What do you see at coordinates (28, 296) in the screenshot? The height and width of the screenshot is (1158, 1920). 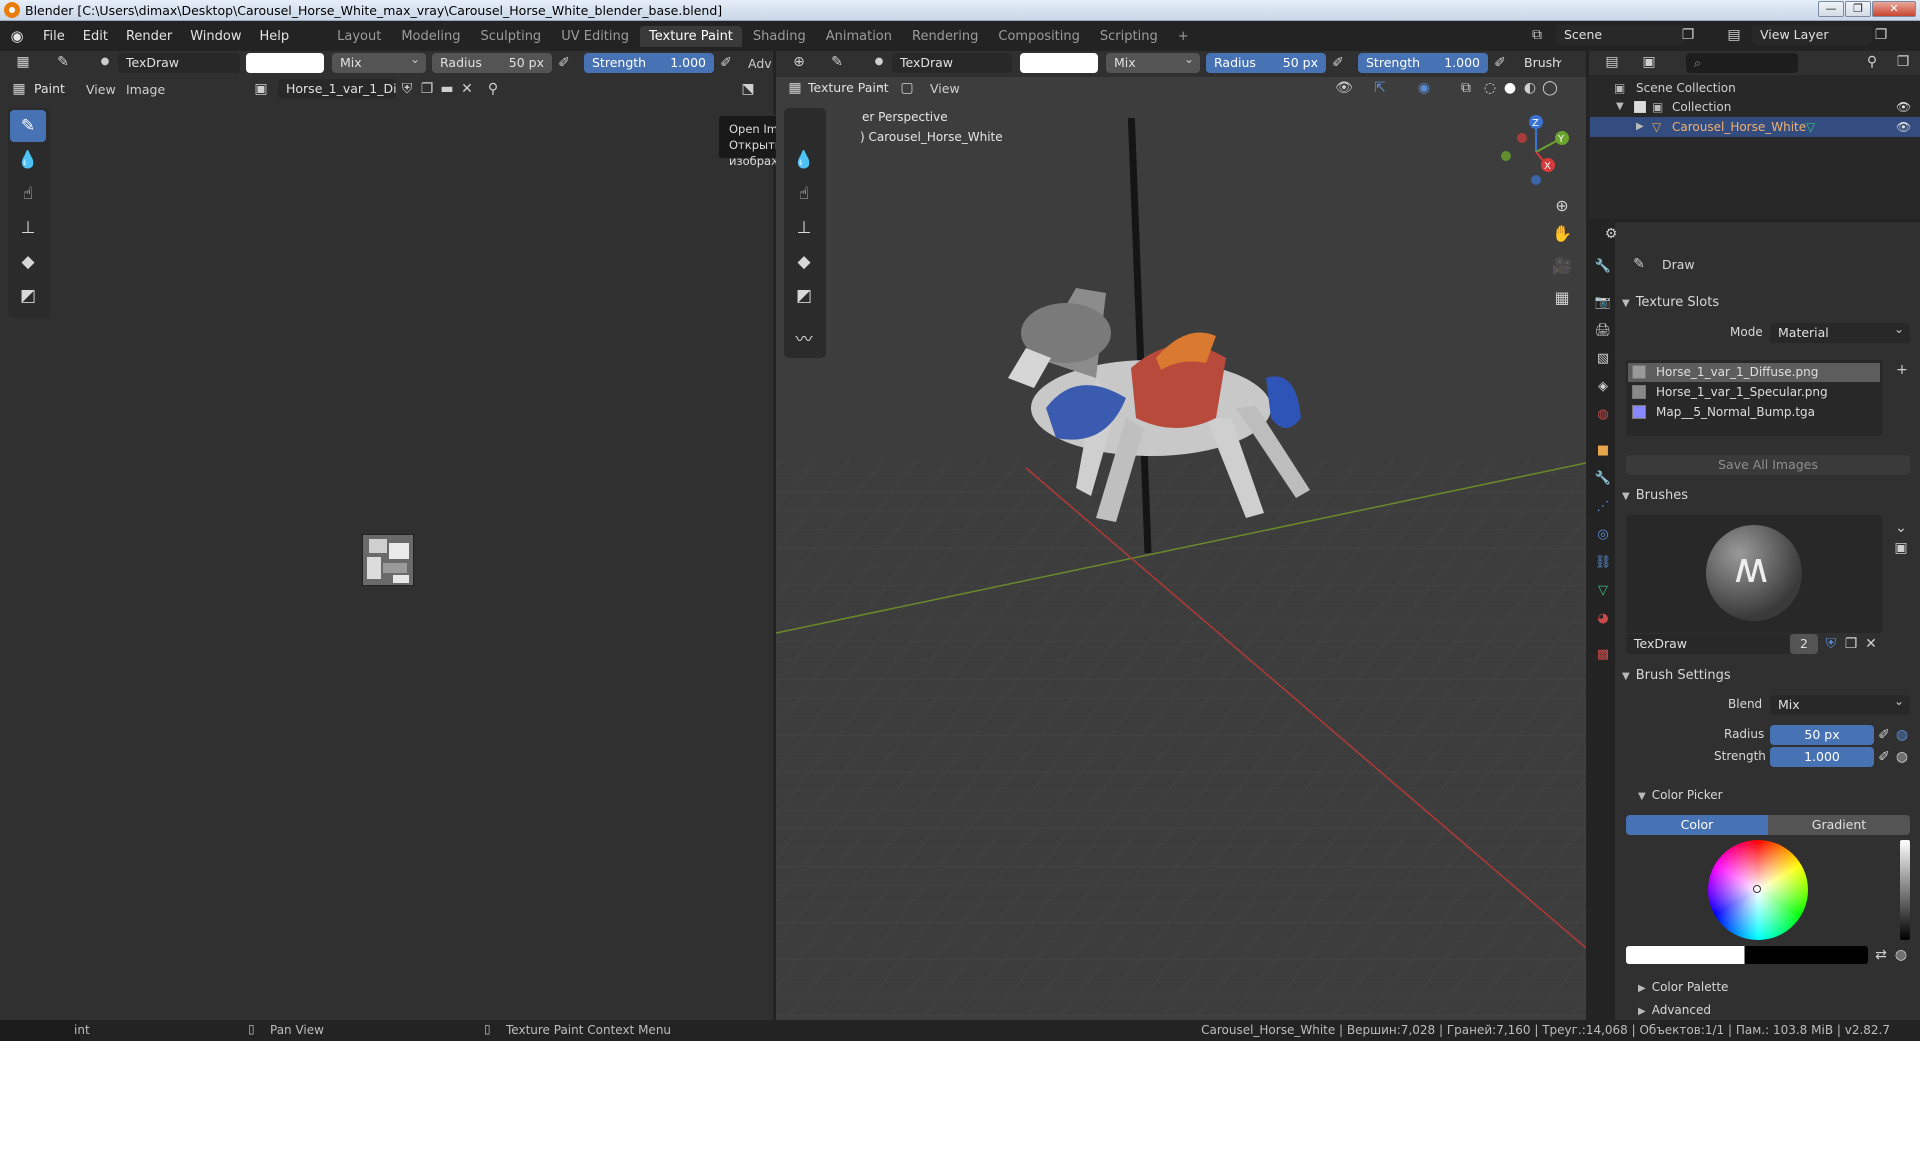 I see `mask-tool-icon: ◩` at bounding box center [28, 296].